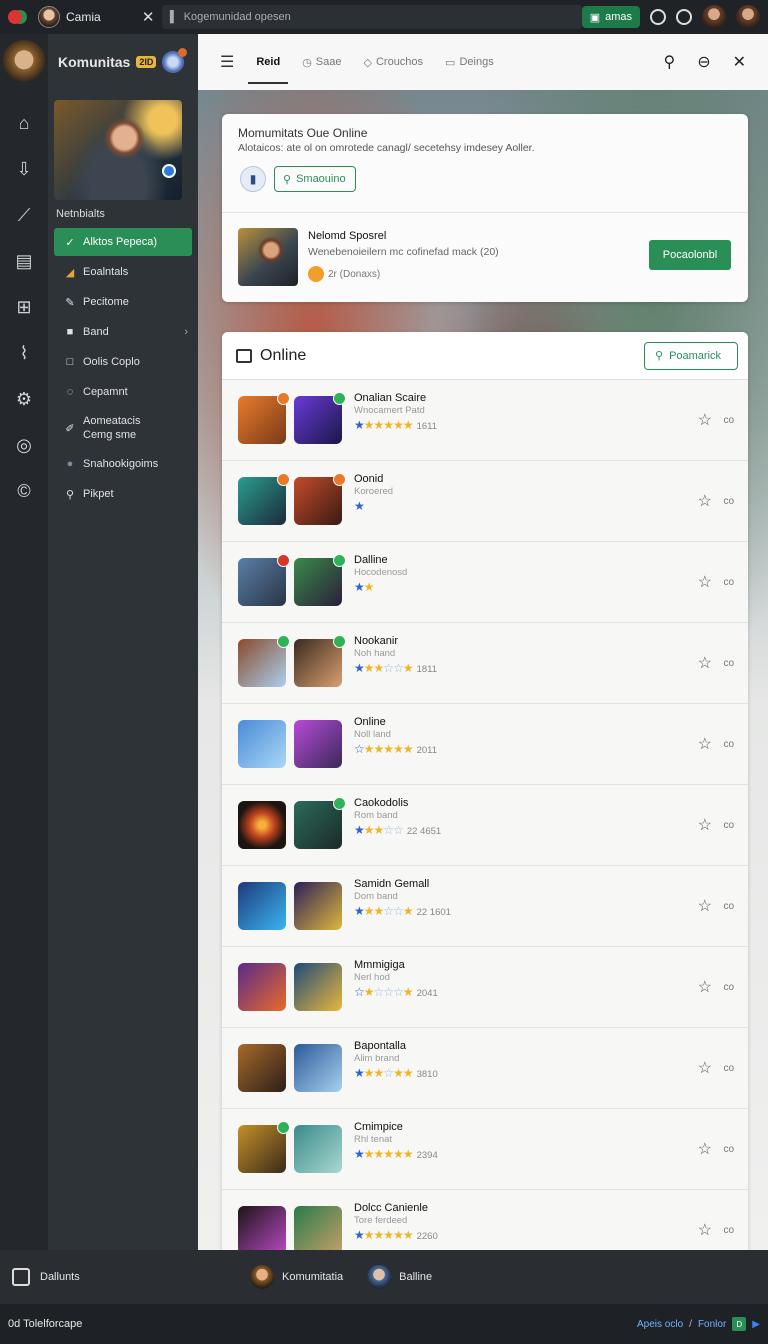 Image resolution: width=768 pixels, height=1344 pixels. I want to click on target-icon: ◎, so click(24, 445).